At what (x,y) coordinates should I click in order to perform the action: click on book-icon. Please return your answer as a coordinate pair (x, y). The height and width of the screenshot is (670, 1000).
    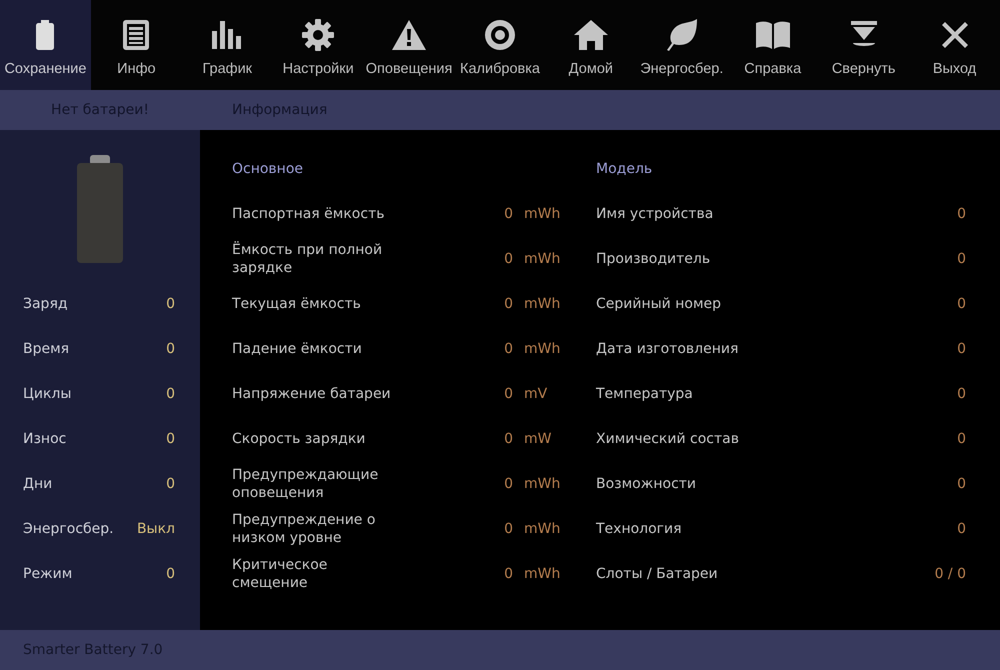
    Looking at the image, I should click on (773, 35).